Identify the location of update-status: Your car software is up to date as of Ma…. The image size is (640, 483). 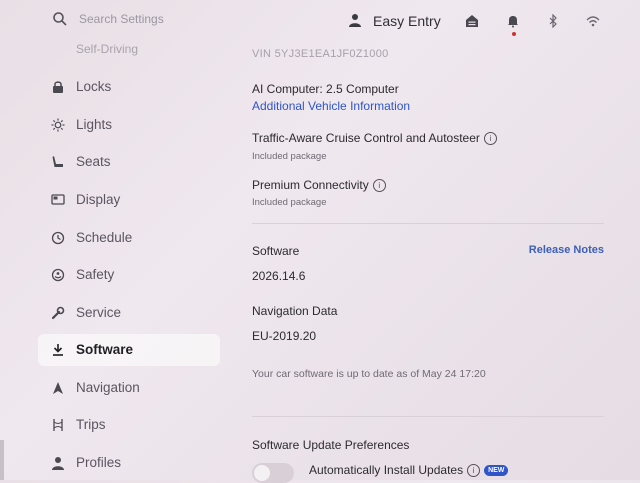
(369, 374).